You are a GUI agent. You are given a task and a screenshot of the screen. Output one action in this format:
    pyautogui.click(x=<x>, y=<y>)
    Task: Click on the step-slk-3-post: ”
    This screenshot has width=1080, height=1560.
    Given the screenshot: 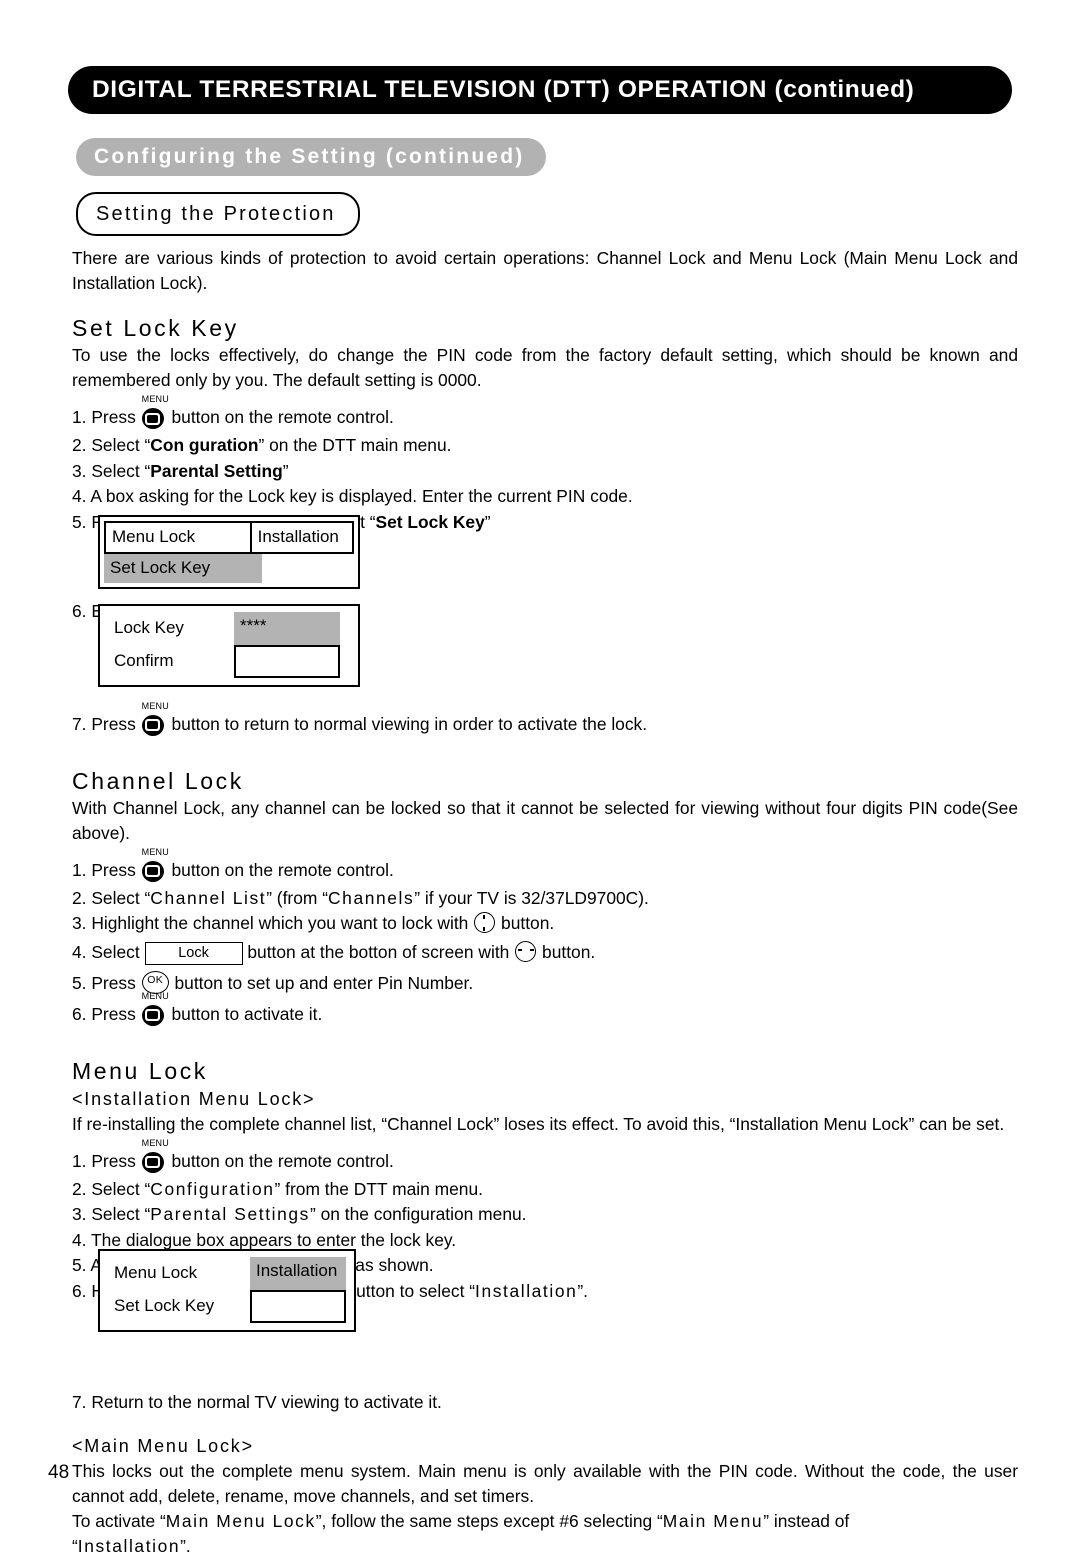 What is the action you would take?
    pyautogui.click(x=285, y=470)
    